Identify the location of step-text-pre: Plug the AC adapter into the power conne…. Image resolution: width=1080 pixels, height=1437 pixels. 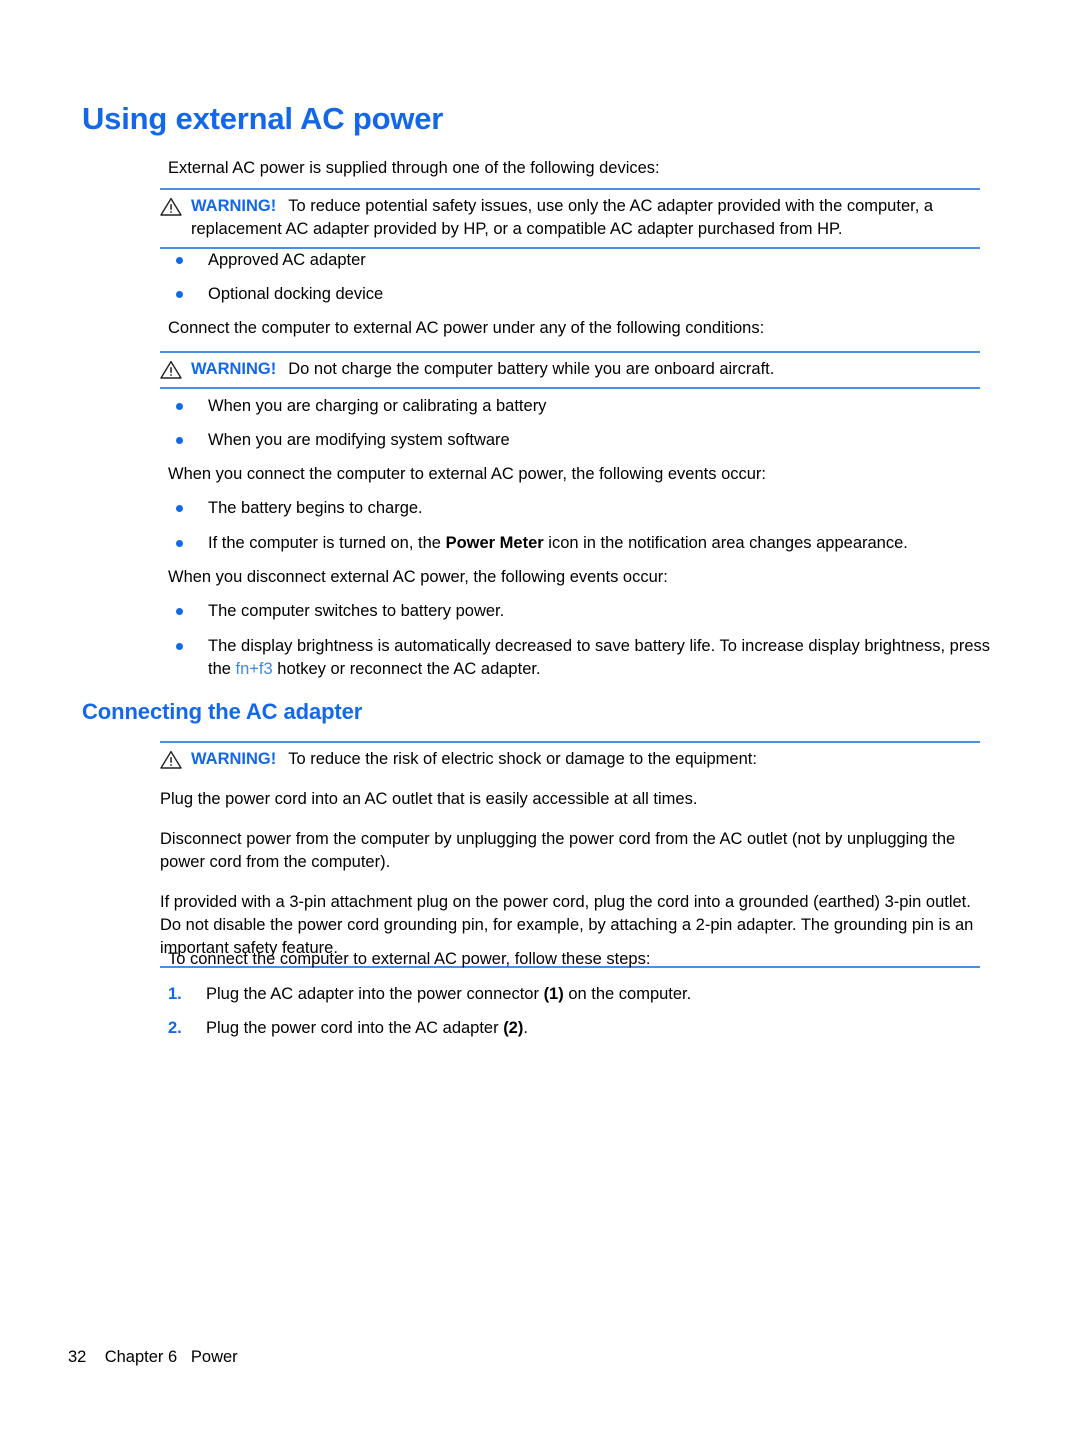
(375, 994).